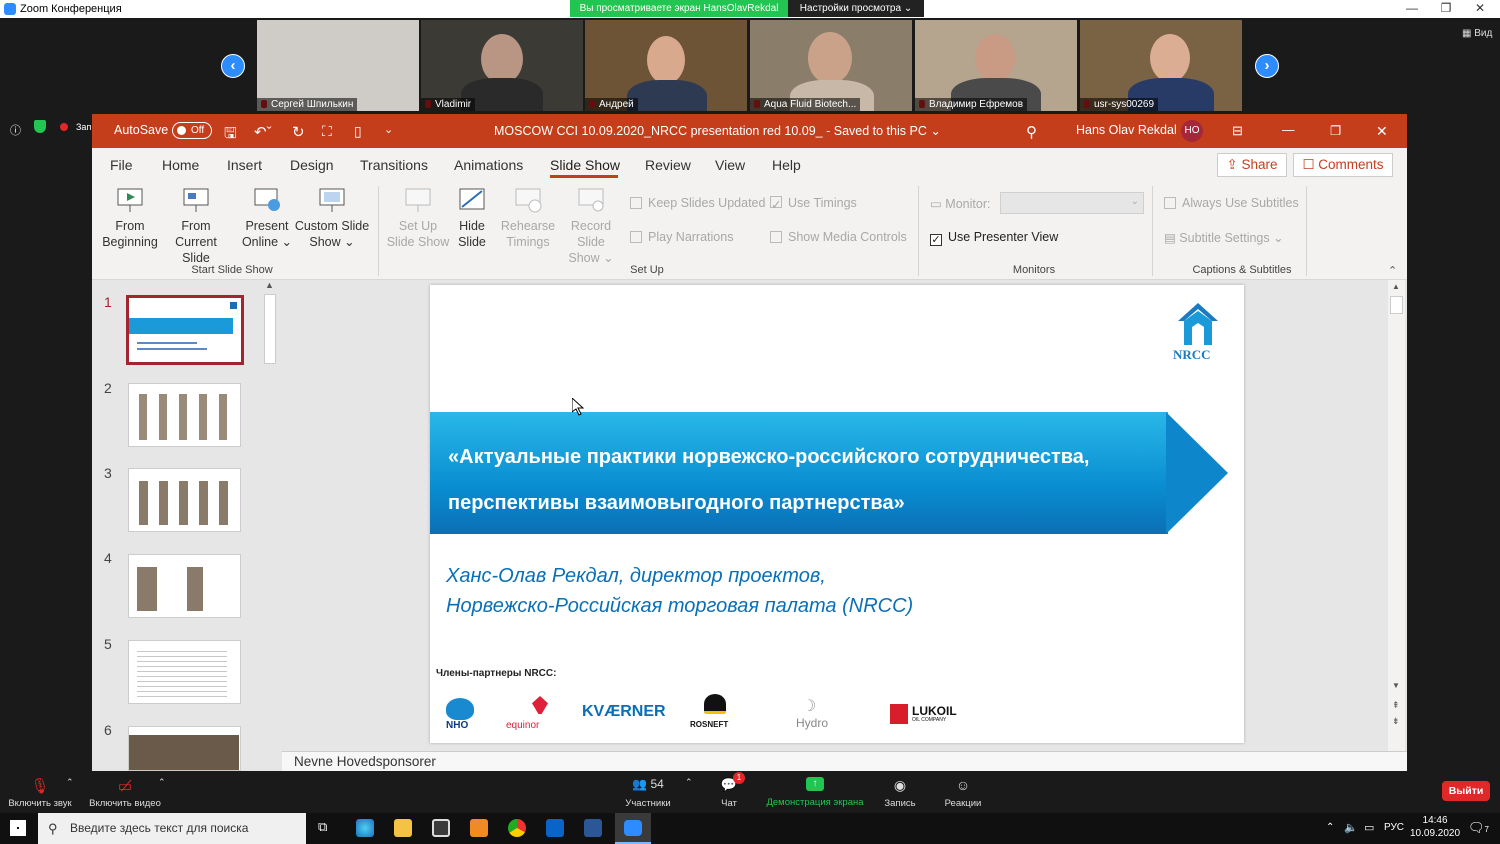 This screenshot has width=1500, height=844. I want to click on subtitle-settings-button: ▤ Subtitle Settings ⌄, so click(1224, 237).